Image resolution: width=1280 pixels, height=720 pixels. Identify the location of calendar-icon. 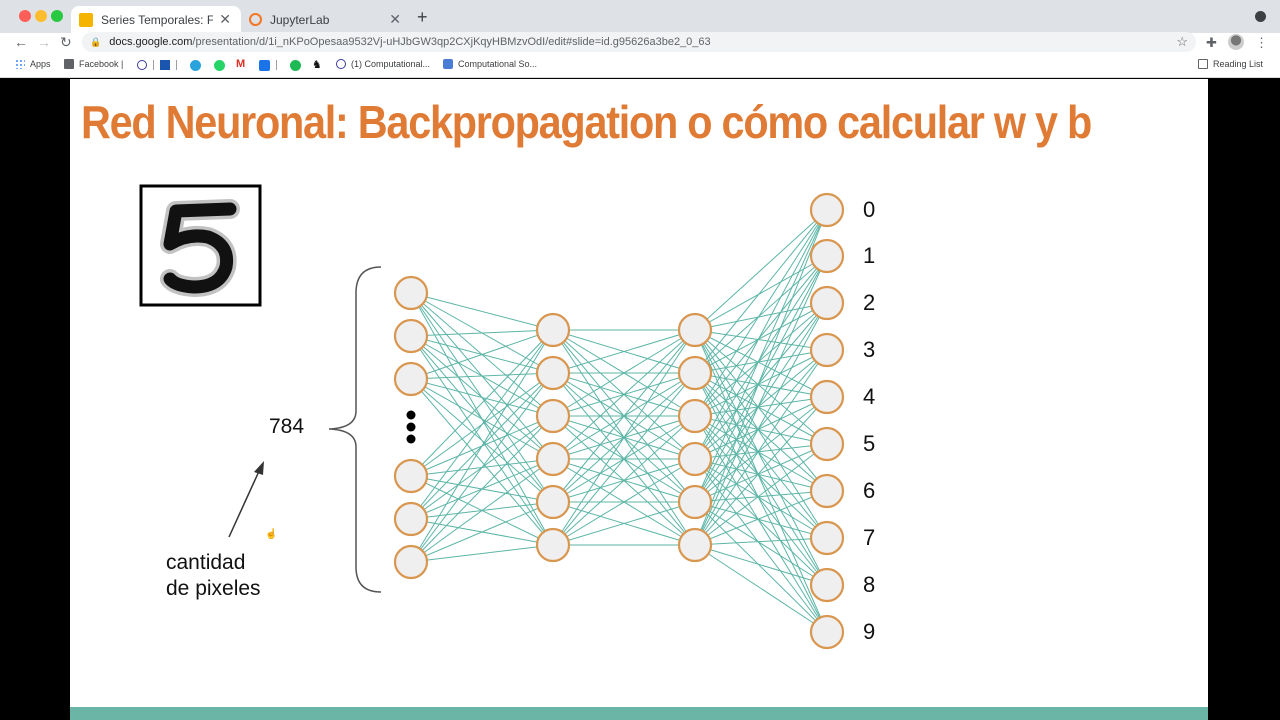
(264, 65).